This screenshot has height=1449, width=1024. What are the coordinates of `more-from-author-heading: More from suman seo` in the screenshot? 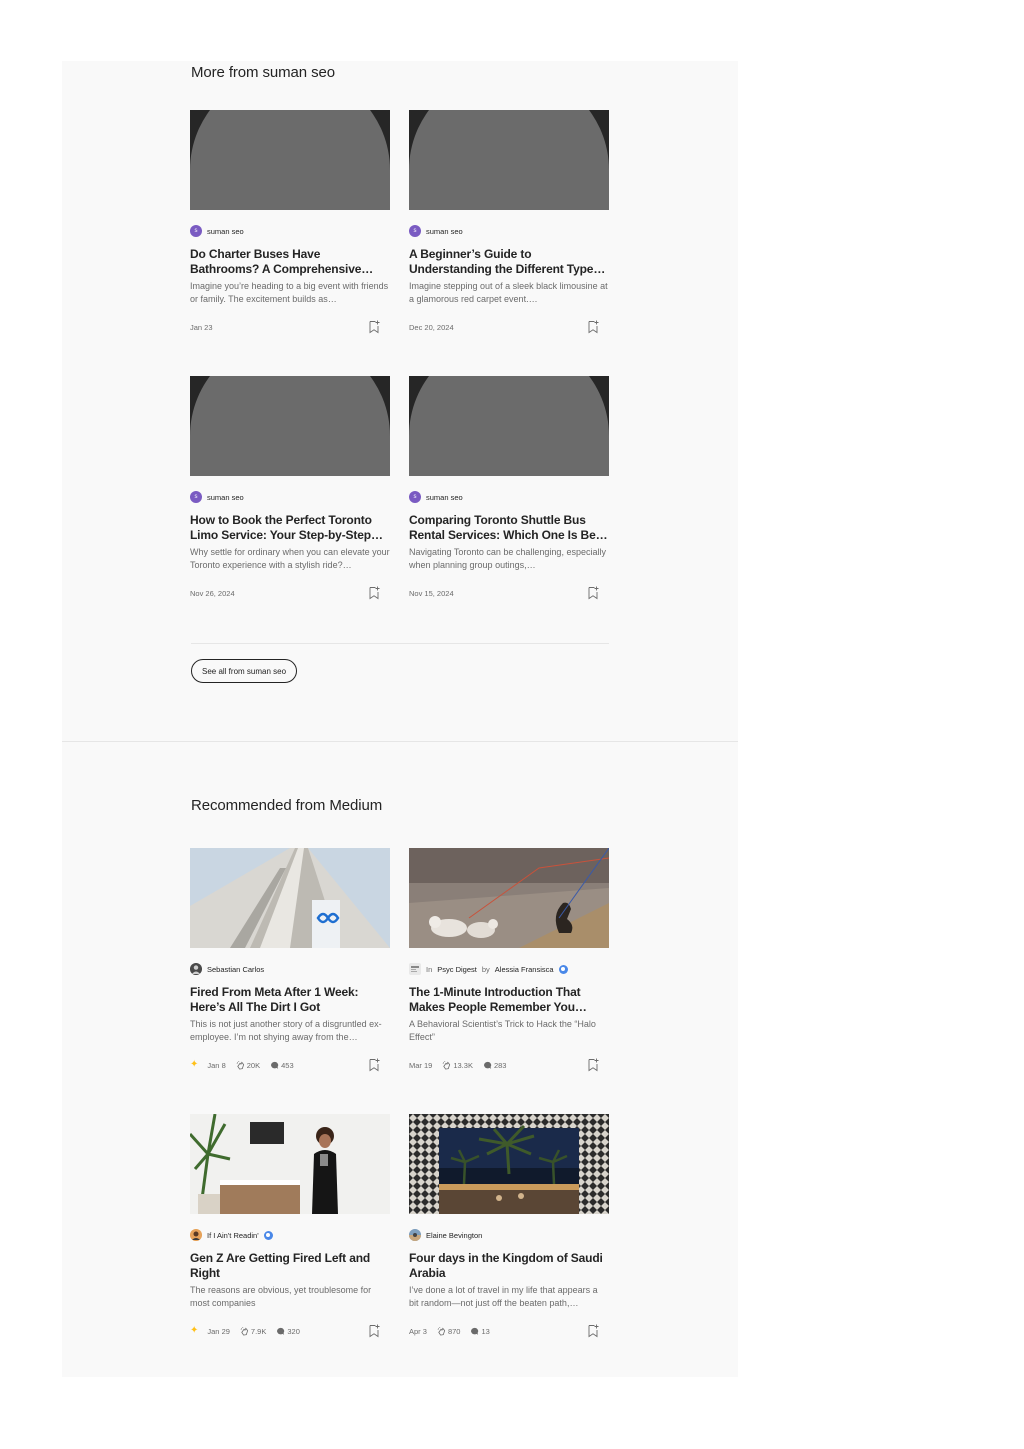 It's located at (263, 72).